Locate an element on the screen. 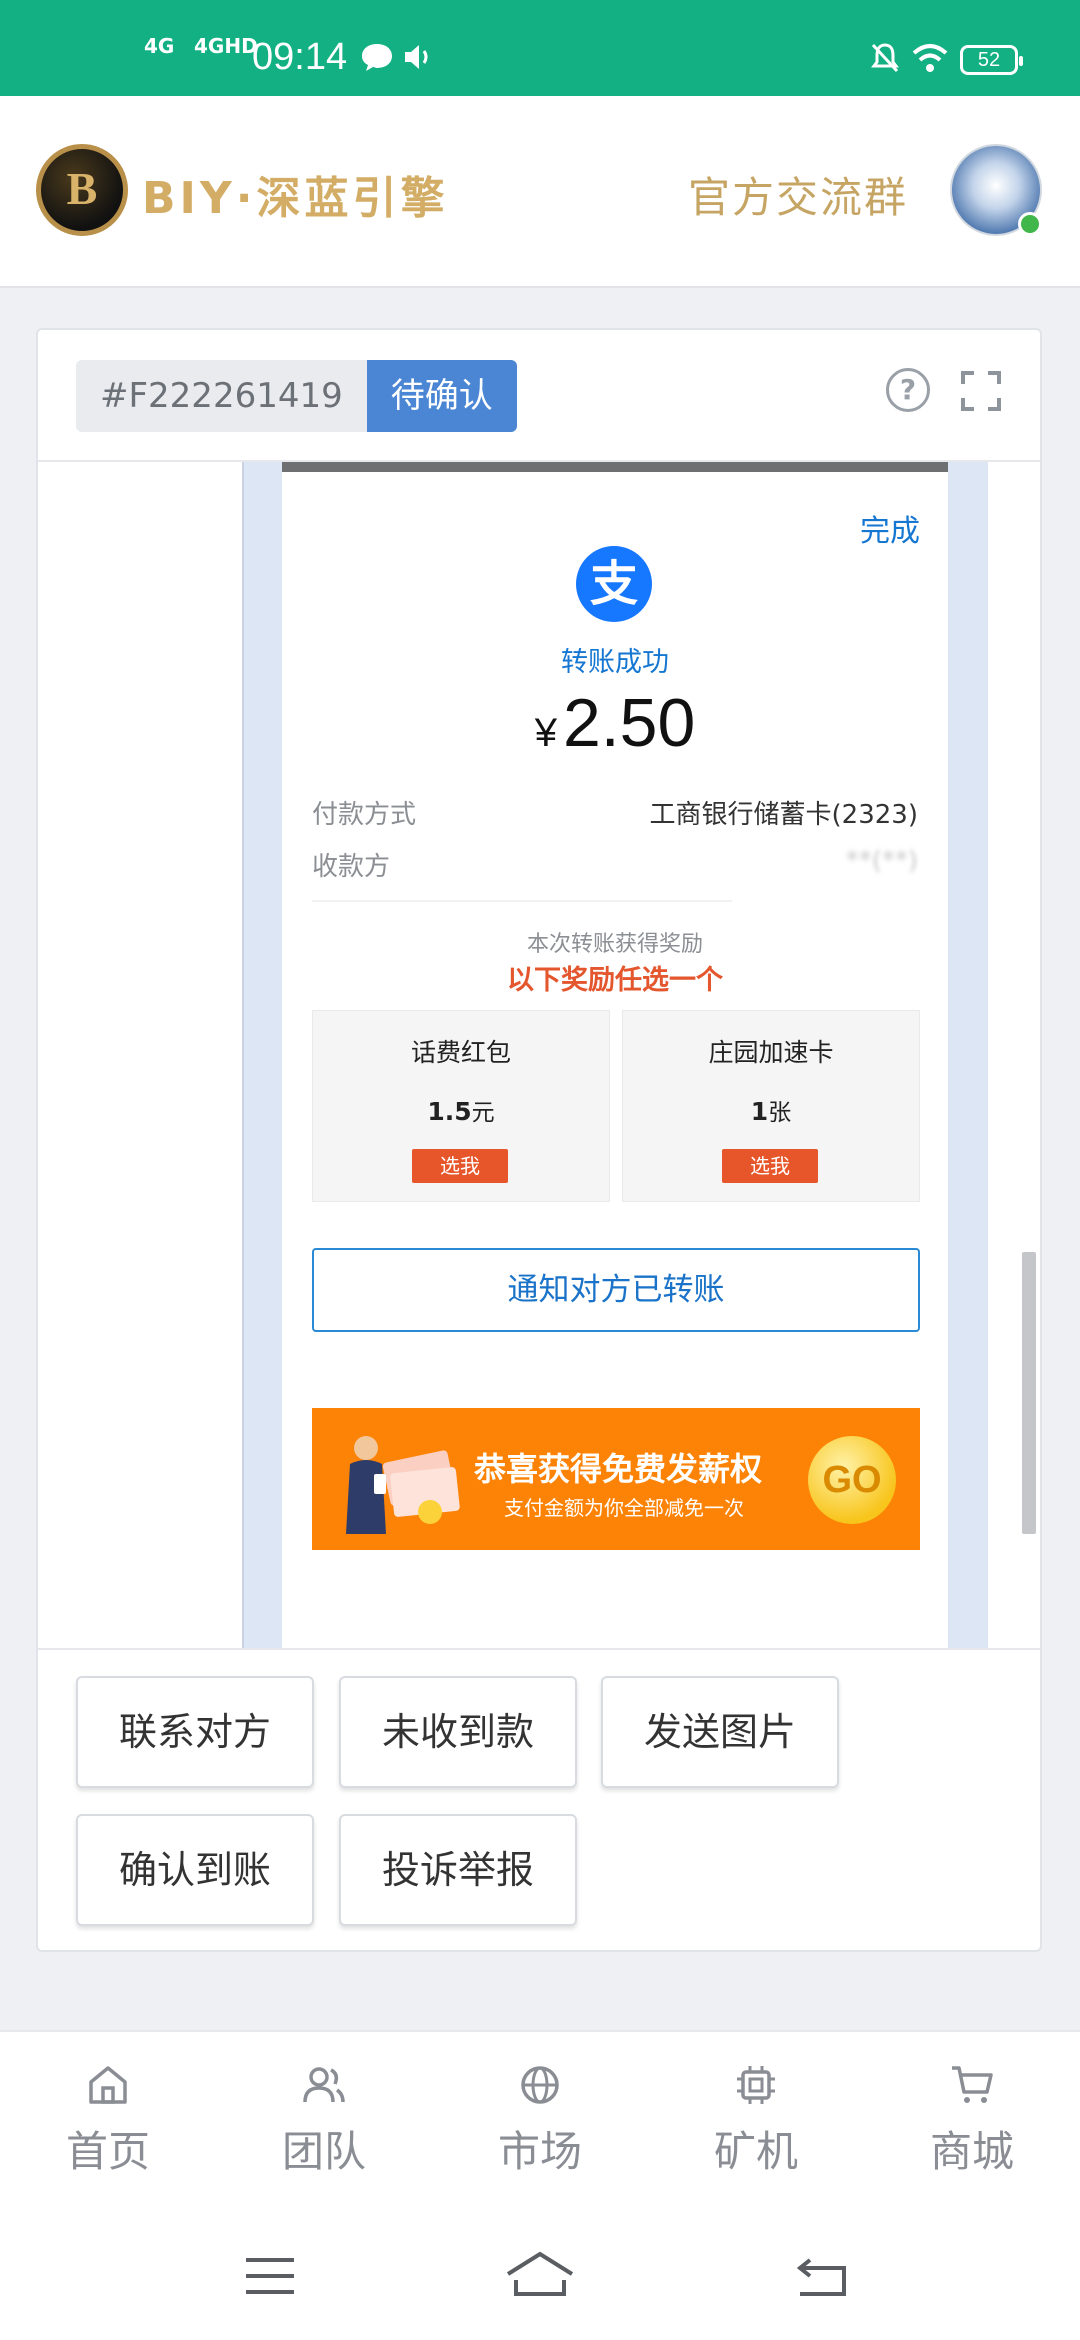 Image resolution: width=1080 pixels, height=2340 pixels. notify-transferred-button: 通知对方已转账 is located at coordinates (616, 1290).